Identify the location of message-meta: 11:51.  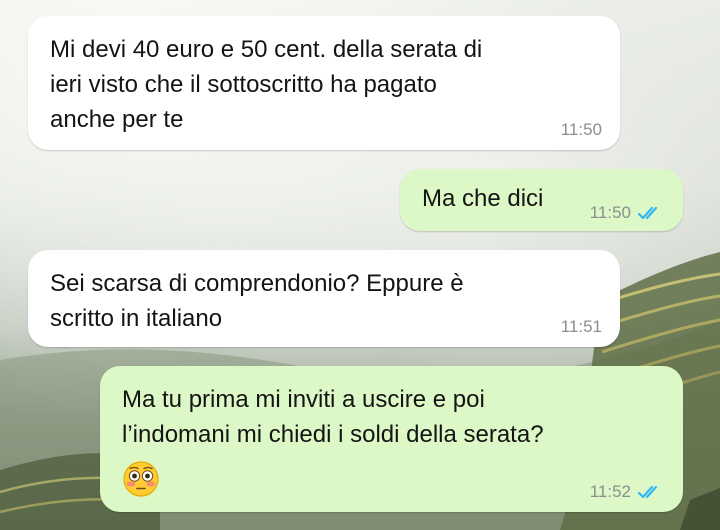
(581, 327).